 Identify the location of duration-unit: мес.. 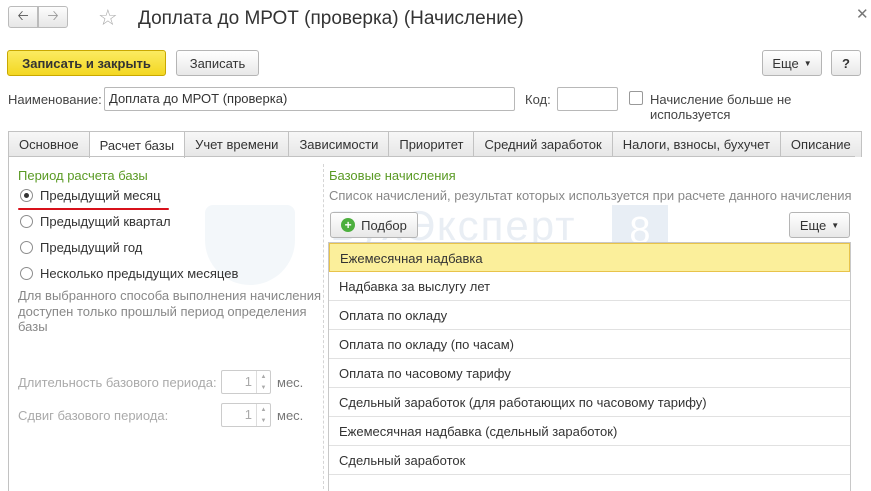
(290, 382).